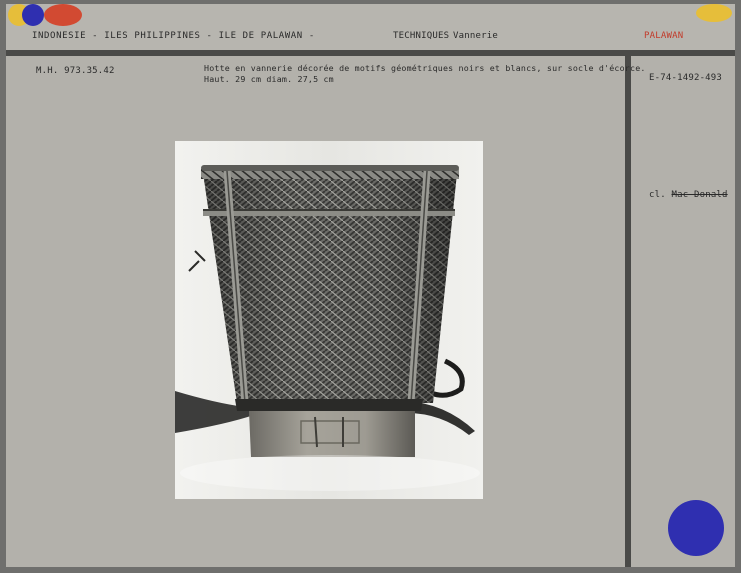 The width and height of the screenshot is (741, 573). I want to click on red-dot-icon, so click(63, 15).